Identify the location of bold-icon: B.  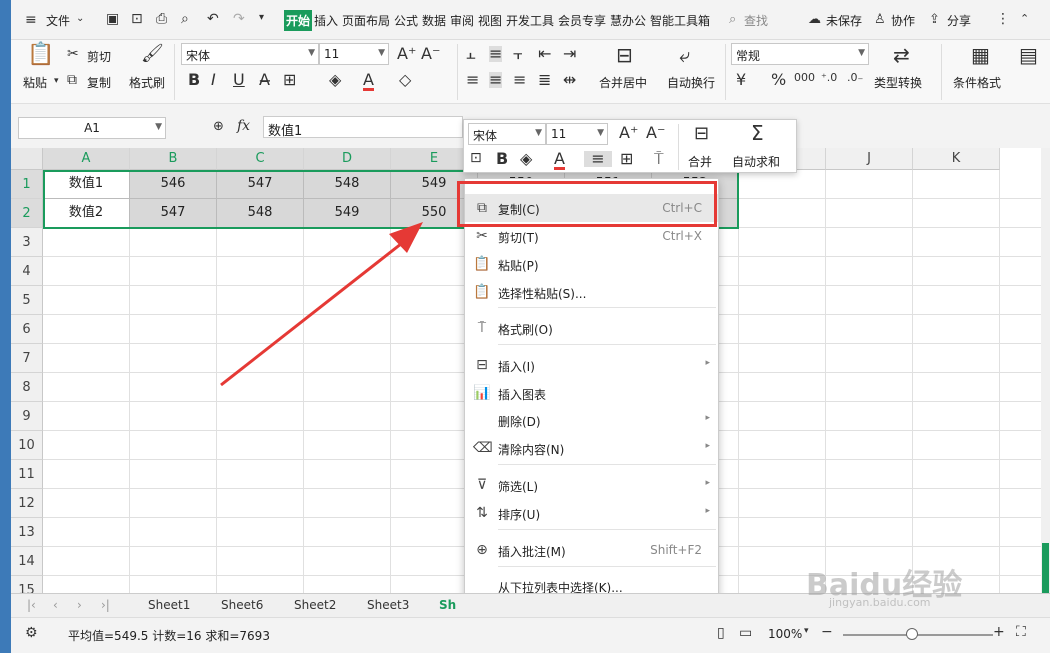
(194, 80).